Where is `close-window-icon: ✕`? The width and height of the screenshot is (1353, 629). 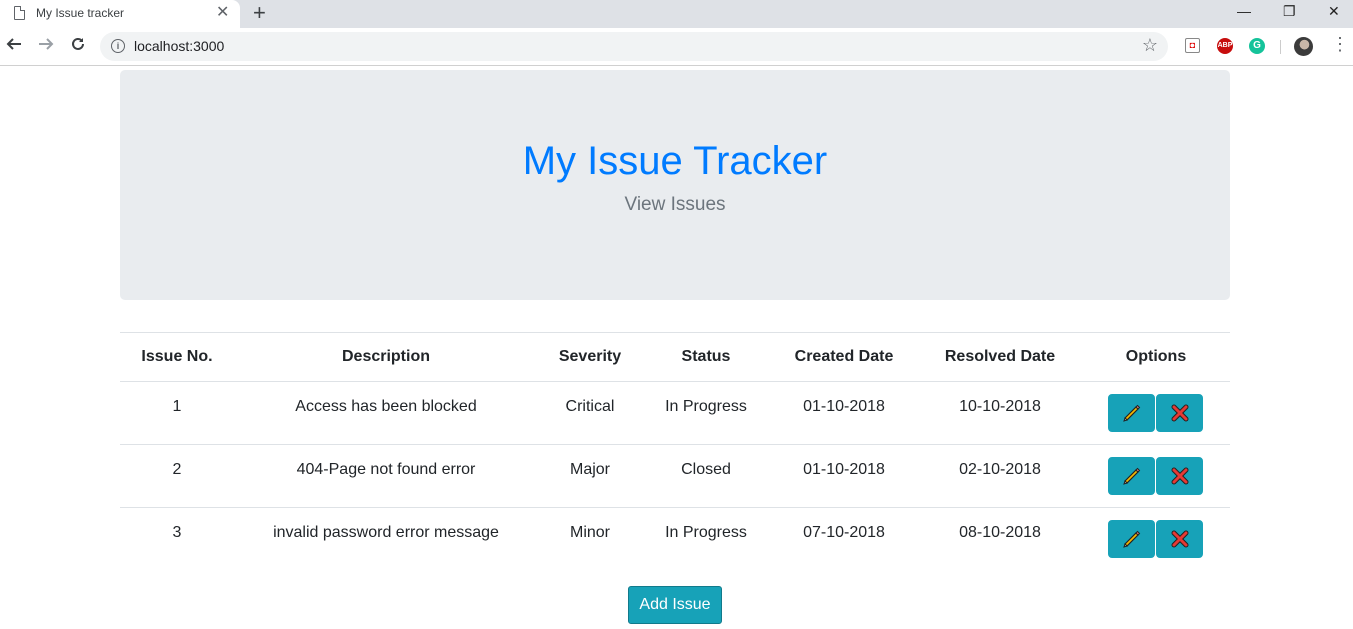 close-window-icon: ✕ is located at coordinates (1334, 11).